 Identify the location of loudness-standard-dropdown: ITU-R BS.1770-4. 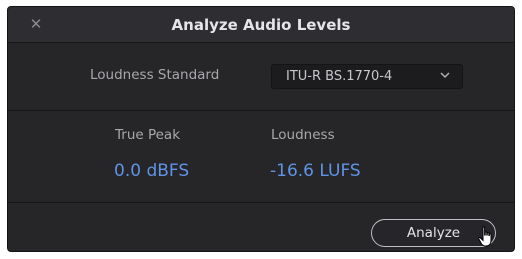
(367, 76).